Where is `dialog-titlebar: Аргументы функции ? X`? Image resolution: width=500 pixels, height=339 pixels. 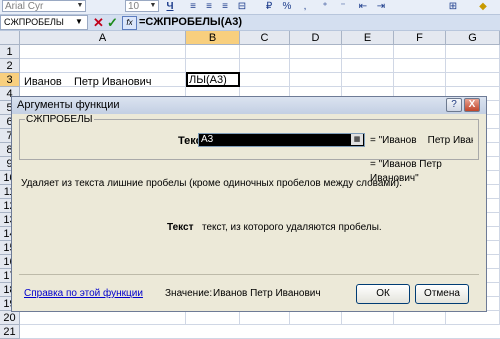
dialog-titlebar: Аргументы функции ? X is located at coordinates (249, 105).